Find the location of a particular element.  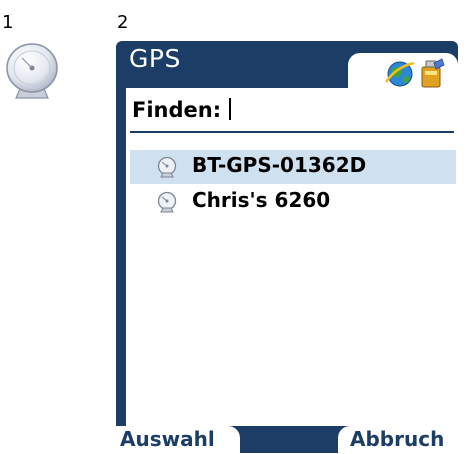

device-label: Chris's 6260 is located at coordinates (261, 200).